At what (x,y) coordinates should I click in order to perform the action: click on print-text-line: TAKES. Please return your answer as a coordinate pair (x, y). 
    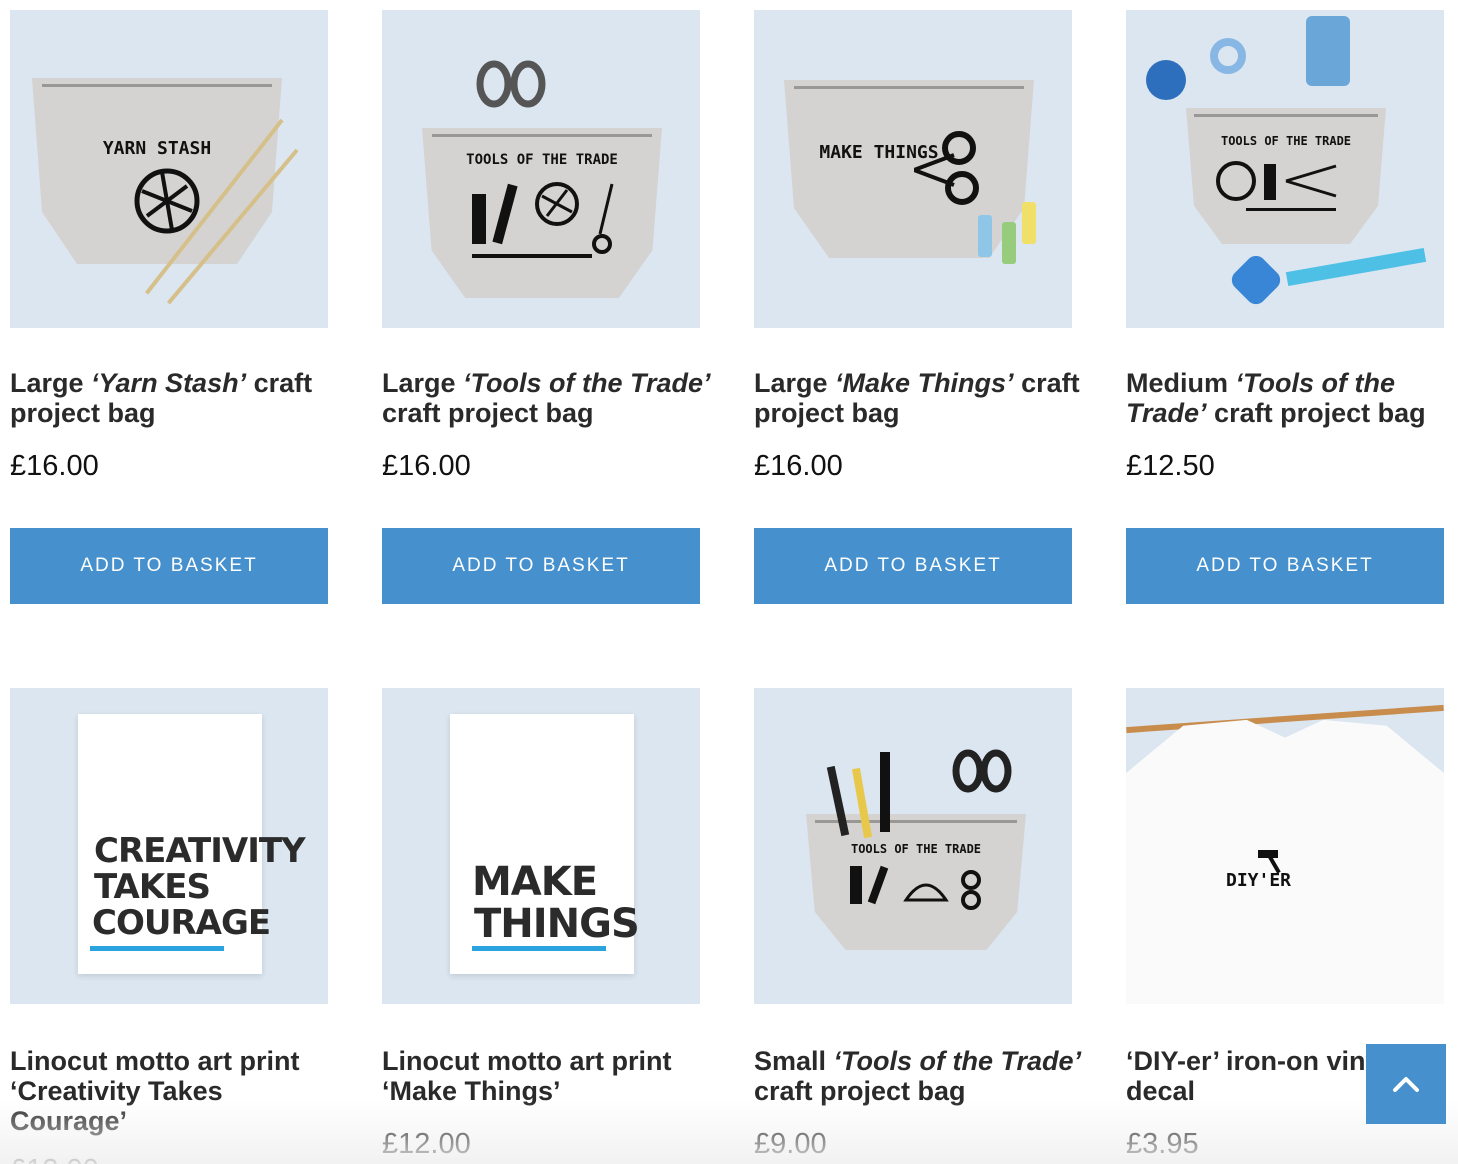
    Looking at the image, I should click on (152, 887).